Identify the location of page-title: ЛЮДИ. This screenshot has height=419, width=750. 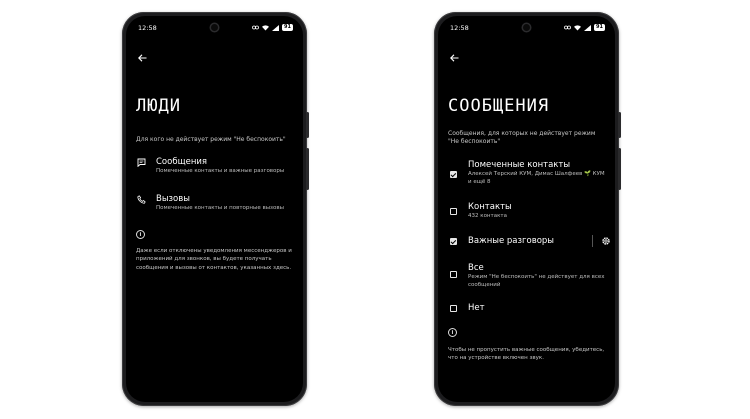
(158, 106).